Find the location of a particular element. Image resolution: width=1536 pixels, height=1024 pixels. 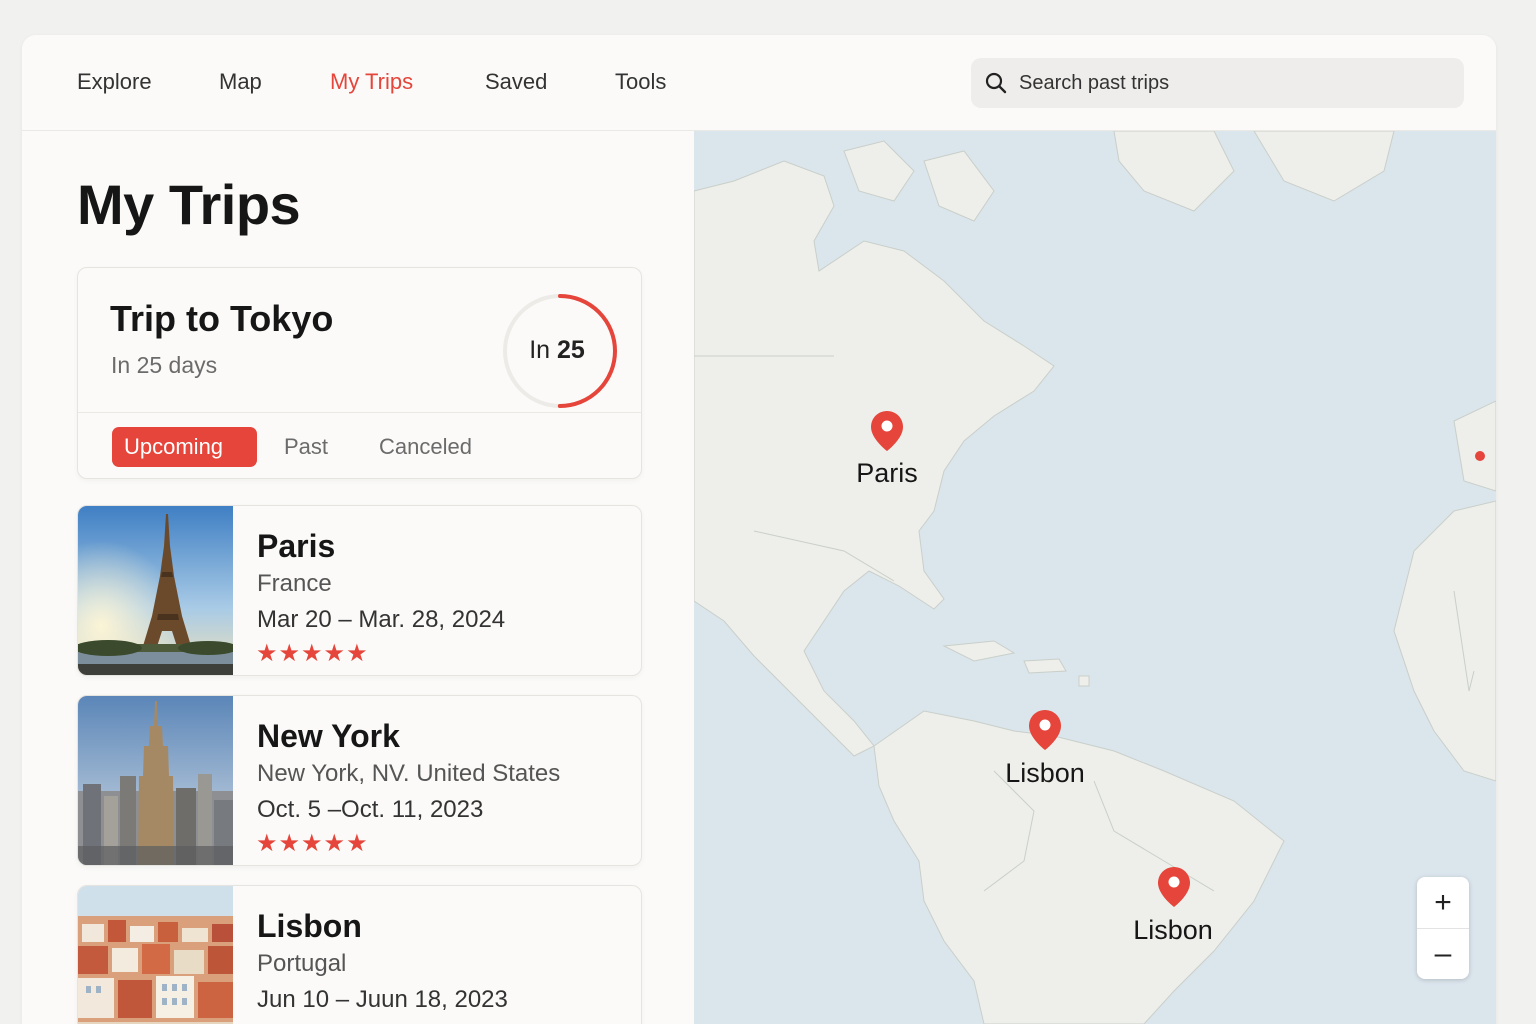

zoom-control: + – is located at coordinates (1443, 928).